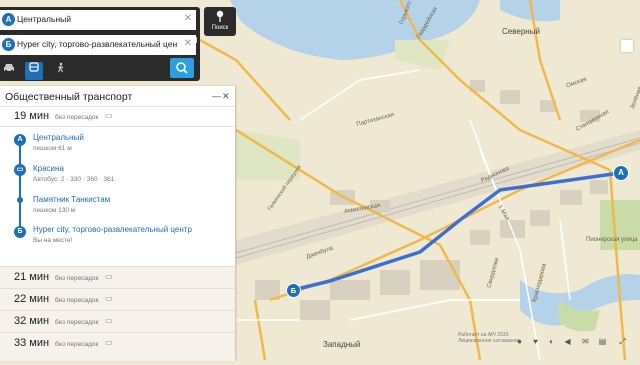 The height and width of the screenshot is (365, 640). Describe the element at coordinates (622, 341) in the screenshot. I see `fullscreen-icon: ⤢` at that location.